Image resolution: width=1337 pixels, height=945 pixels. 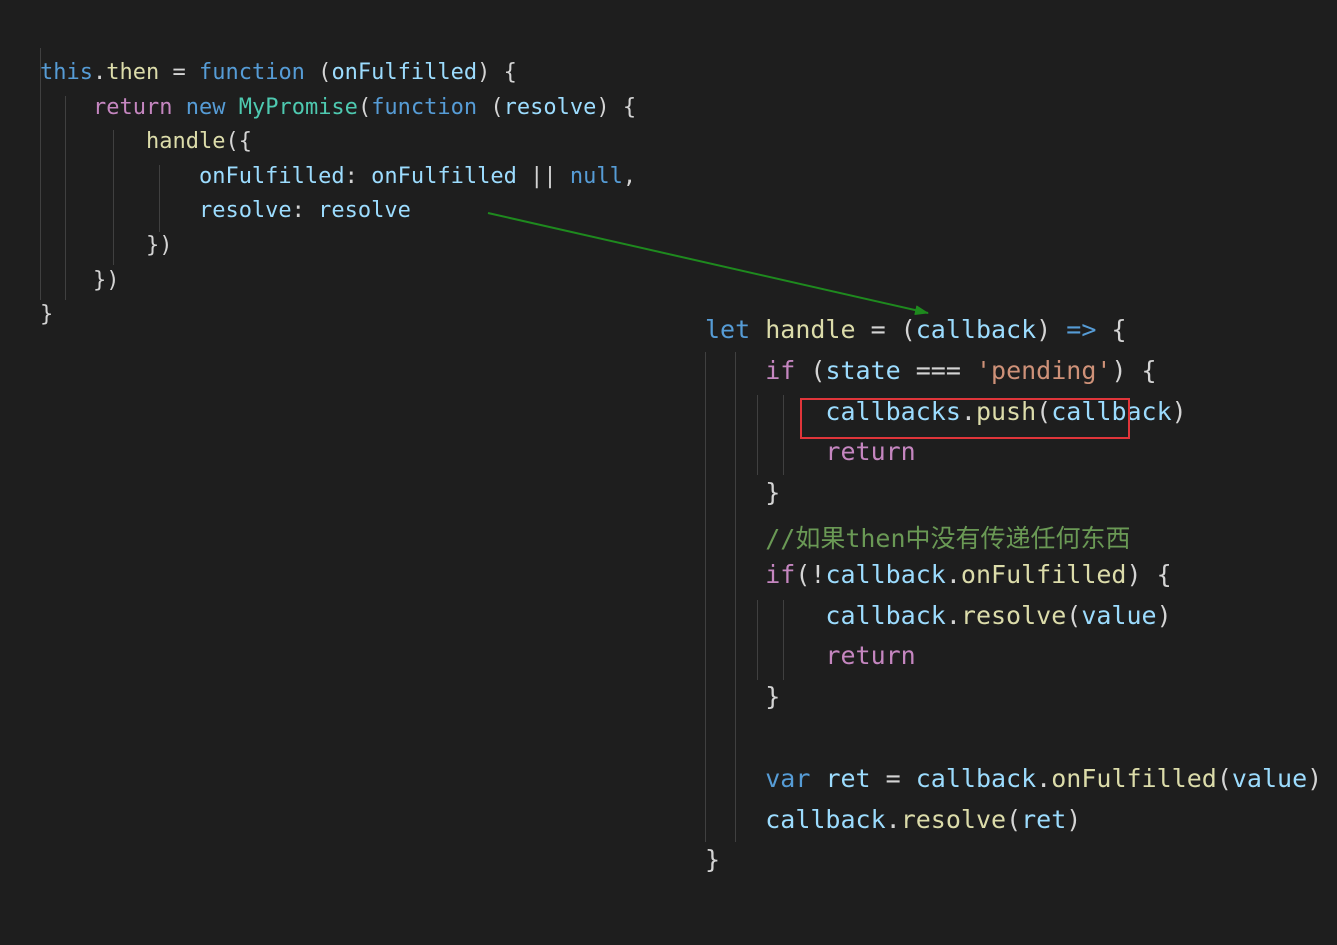 I want to click on arrow-line, so click(x=708, y=263).